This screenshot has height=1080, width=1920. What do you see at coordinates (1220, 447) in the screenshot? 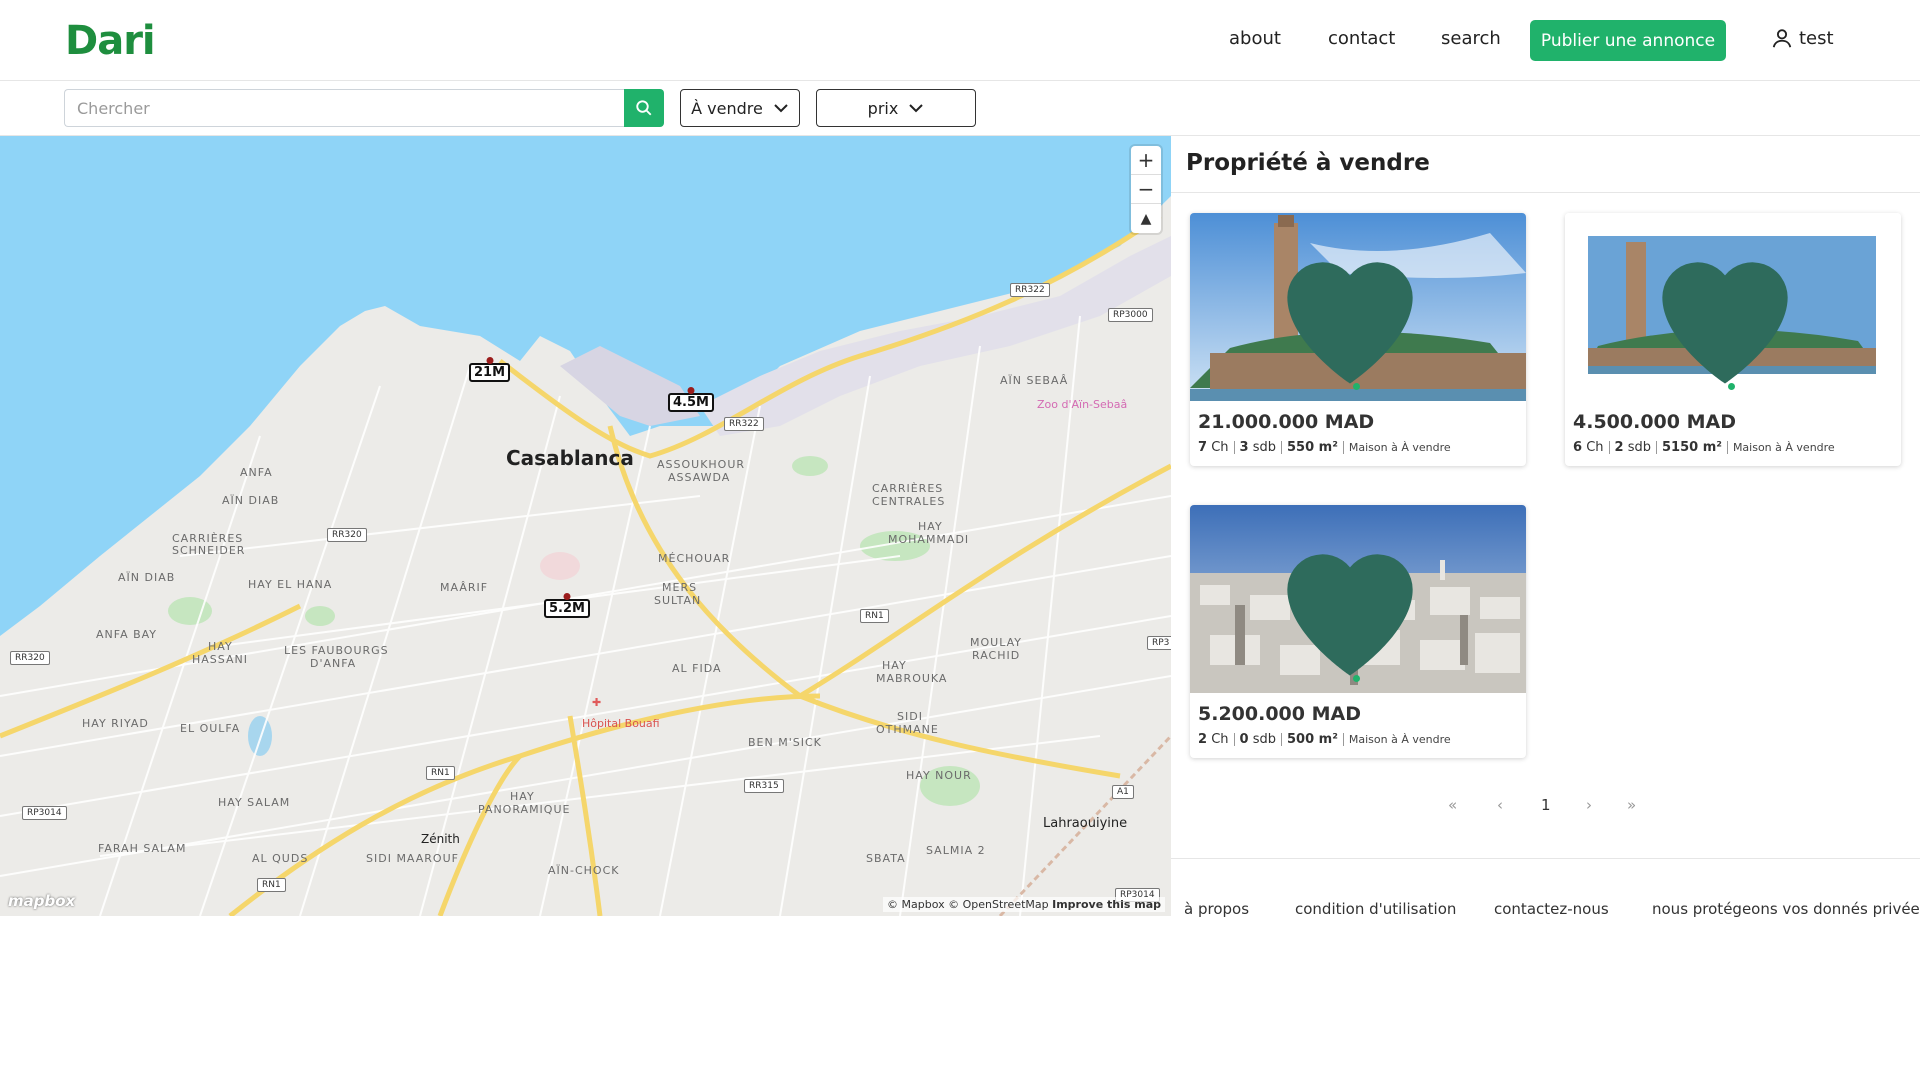
I see `bedrooms-label: Ch` at bounding box center [1220, 447].